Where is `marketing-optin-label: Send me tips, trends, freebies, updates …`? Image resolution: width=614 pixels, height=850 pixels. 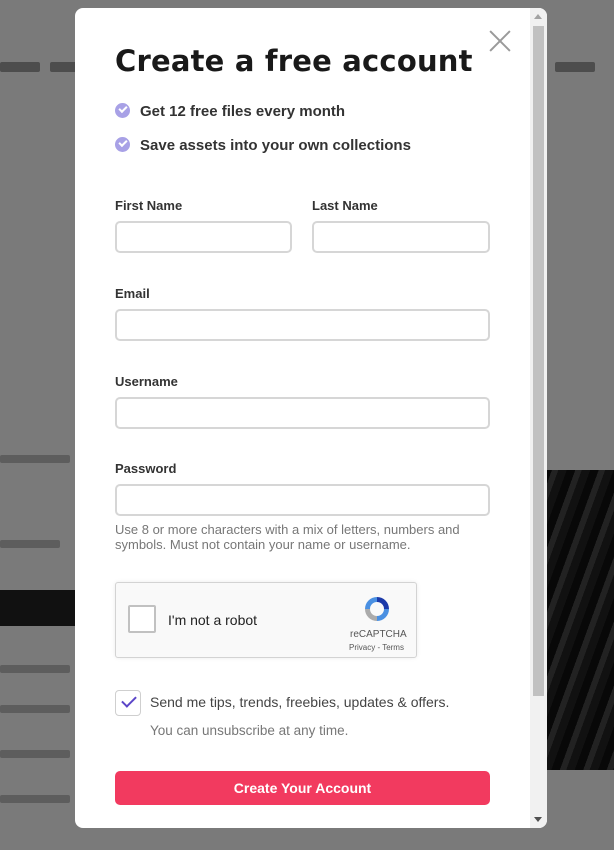
marketing-optin-label: Send me tips, trends, freebies, updates … is located at coordinates (300, 702).